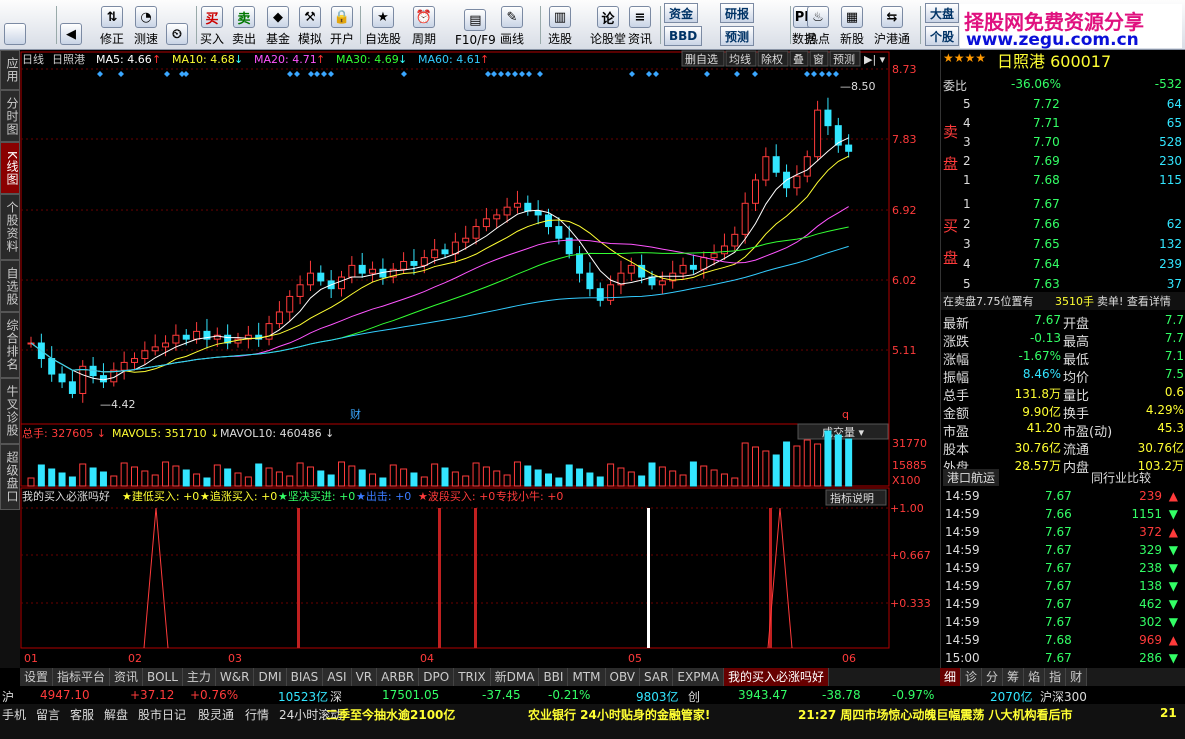 This screenshot has height=739, width=1185. Describe the element at coordinates (472, 677) in the screenshot. I see `indicator-tab-12: TRIX` at that location.